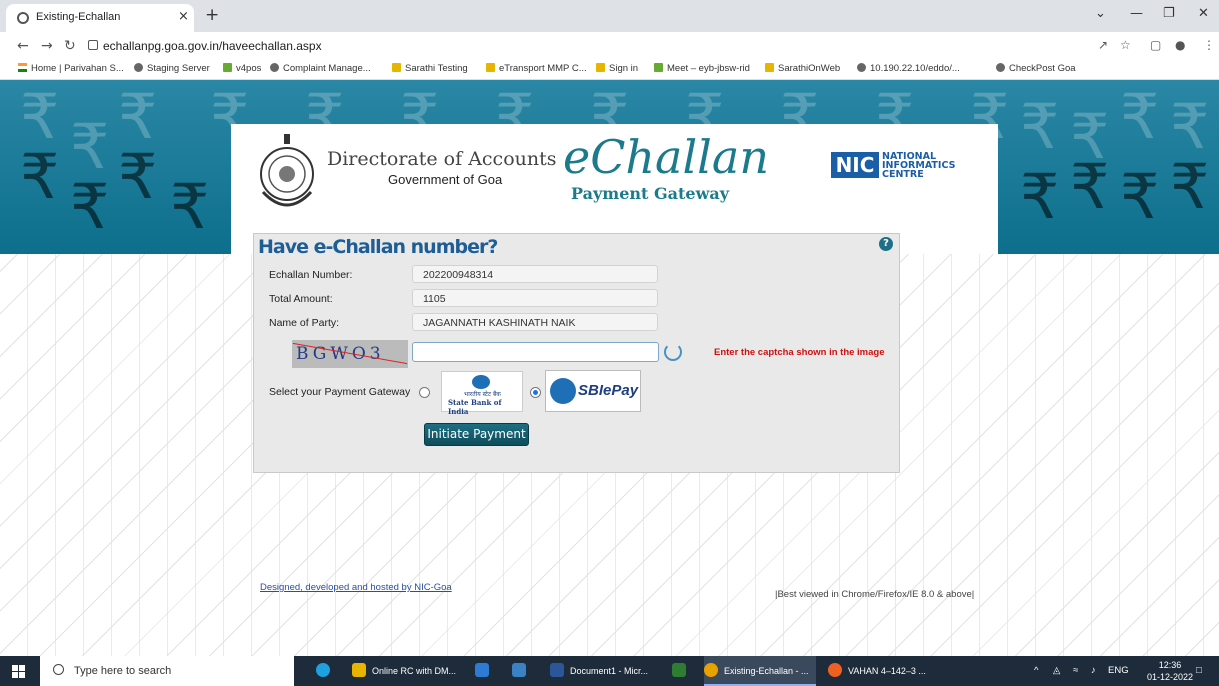 The height and width of the screenshot is (686, 1219). I want to click on app-logo-text: eChallan, so click(666, 157).